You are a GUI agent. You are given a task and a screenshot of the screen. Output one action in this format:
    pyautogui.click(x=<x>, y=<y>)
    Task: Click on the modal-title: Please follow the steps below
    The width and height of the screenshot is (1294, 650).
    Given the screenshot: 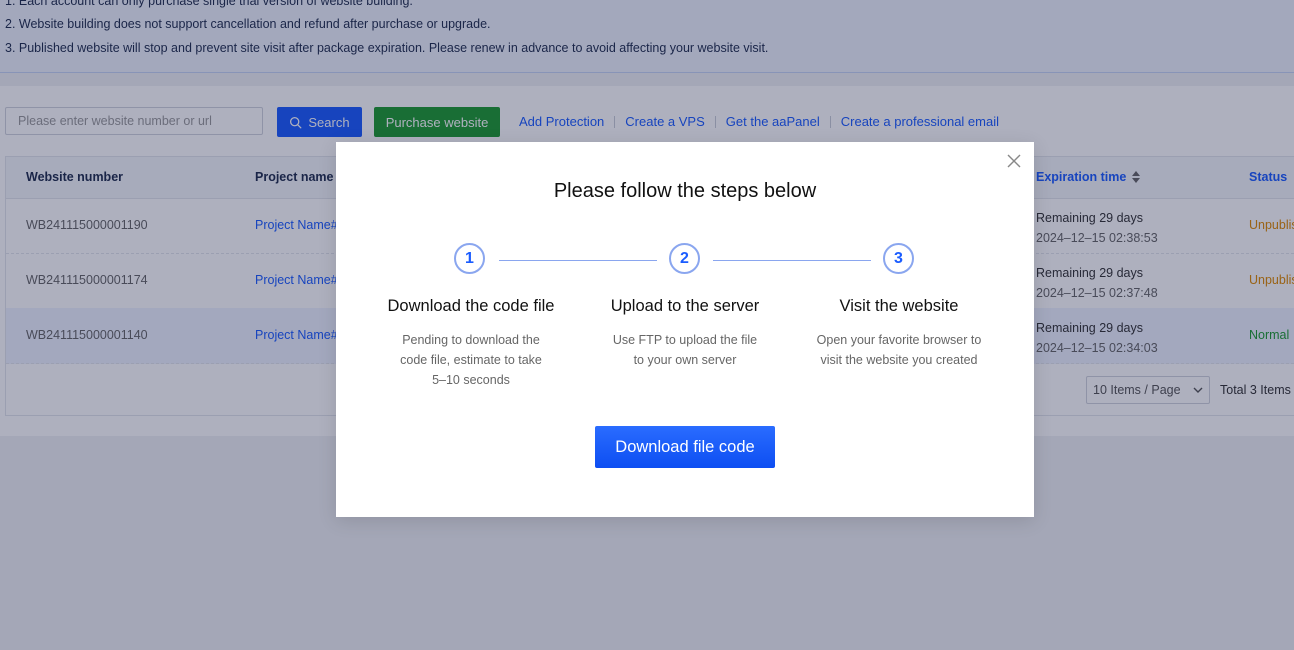 What is the action you would take?
    pyautogui.click(x=685, y=191)
    